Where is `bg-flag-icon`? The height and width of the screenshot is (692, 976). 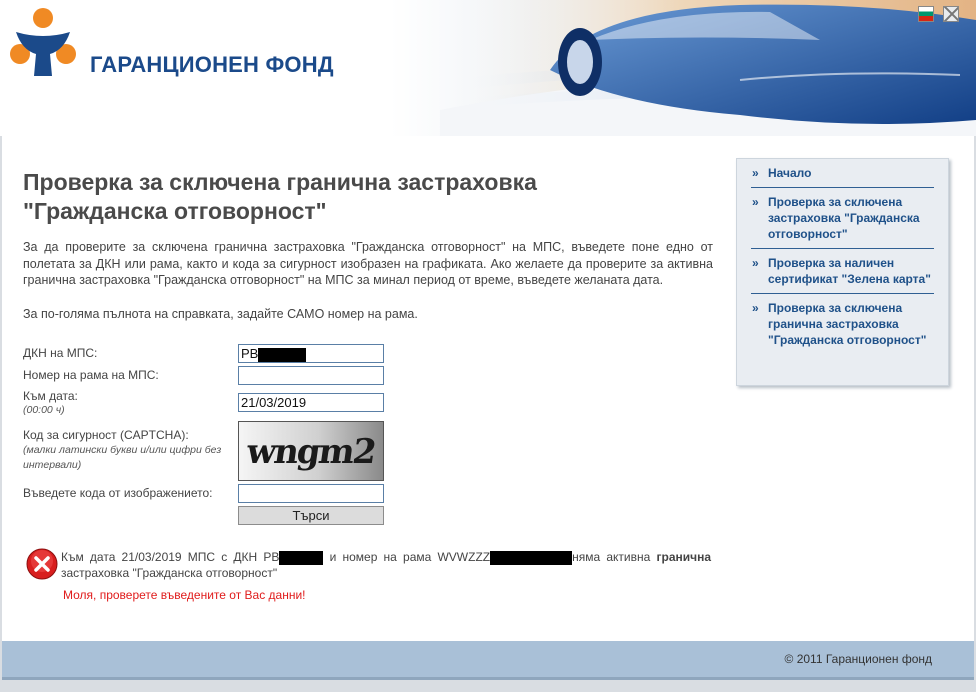
bg-flag-icon is located at coordinates (926, 14).